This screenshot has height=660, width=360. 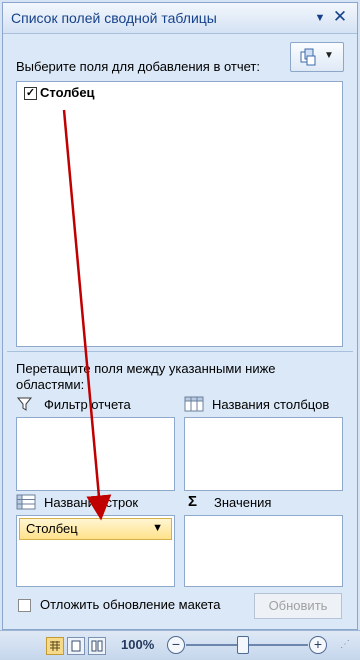 I want to click on normal-view-button, so click(x=55, y=646).